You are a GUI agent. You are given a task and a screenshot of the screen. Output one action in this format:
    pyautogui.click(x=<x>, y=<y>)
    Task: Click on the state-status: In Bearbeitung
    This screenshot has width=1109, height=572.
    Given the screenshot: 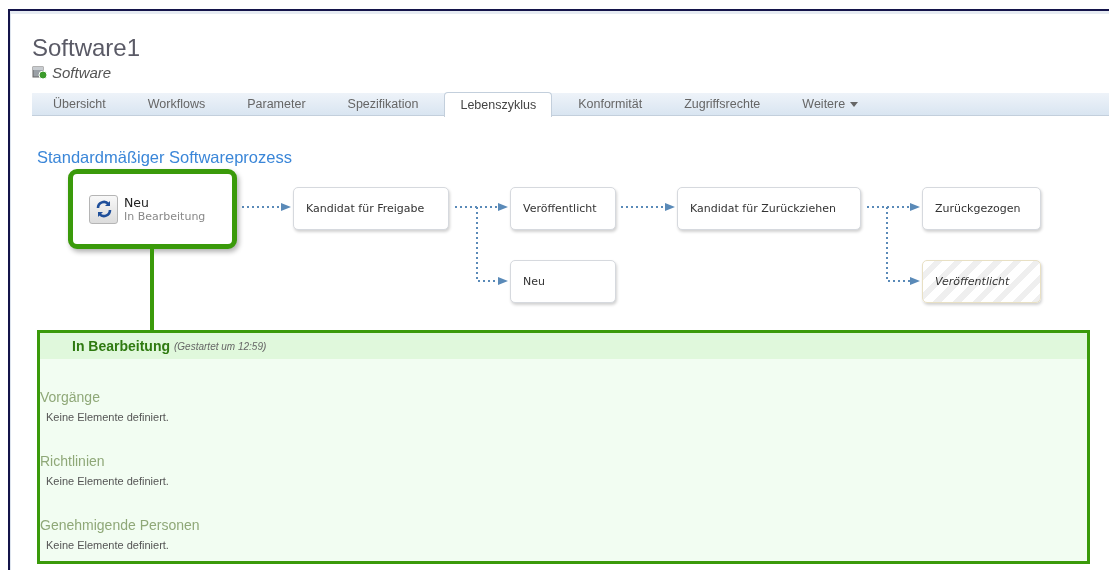 What is the action you would take?
    pyautogui.click(x=165, y=216)
    